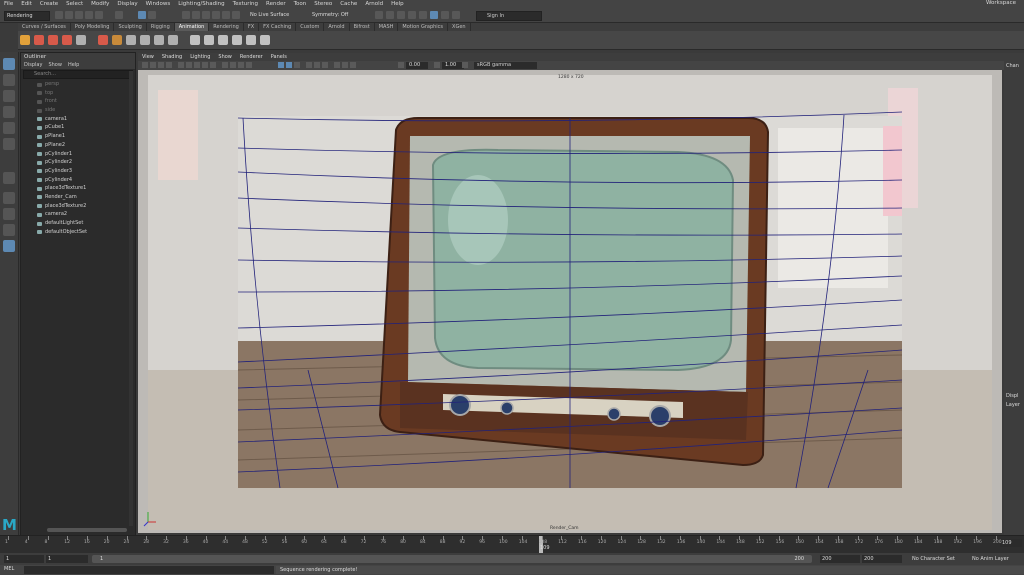  Describe the element at coordinates (189, 65) in the screenshot. I see `film-gate-icon` at that location.